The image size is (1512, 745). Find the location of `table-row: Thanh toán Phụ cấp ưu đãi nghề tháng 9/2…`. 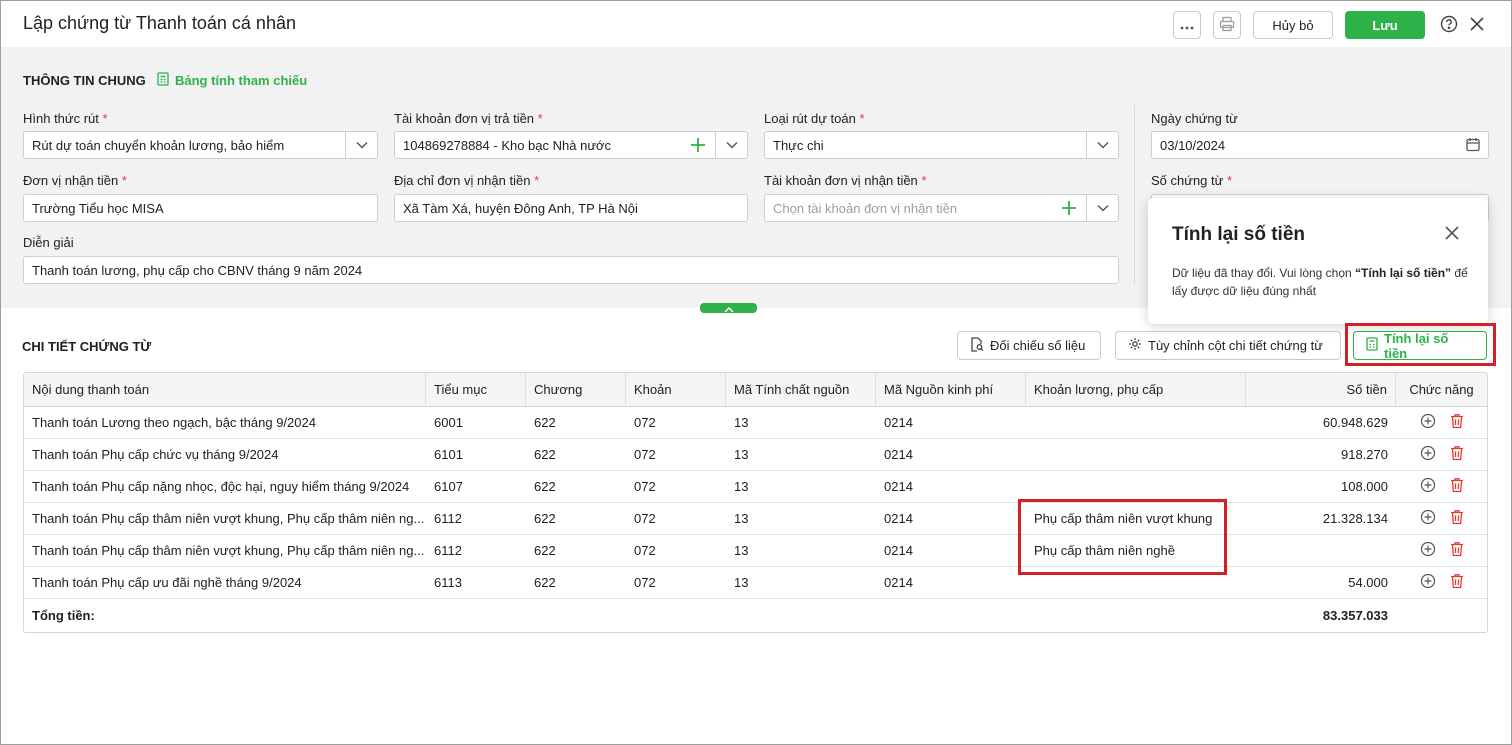

table-row: Thanh toán Phụ cấp ưu đãi nghề tháng 9/2… is located at coordinates (755, 583).